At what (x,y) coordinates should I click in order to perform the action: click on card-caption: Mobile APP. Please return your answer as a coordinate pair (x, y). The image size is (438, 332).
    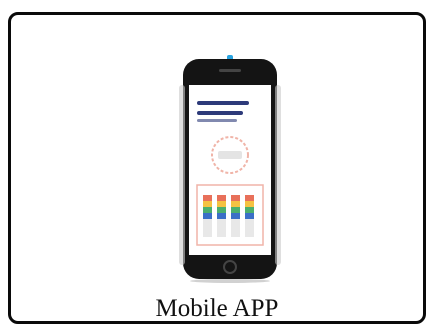
    Looking at the image, I should click on (217, 308).